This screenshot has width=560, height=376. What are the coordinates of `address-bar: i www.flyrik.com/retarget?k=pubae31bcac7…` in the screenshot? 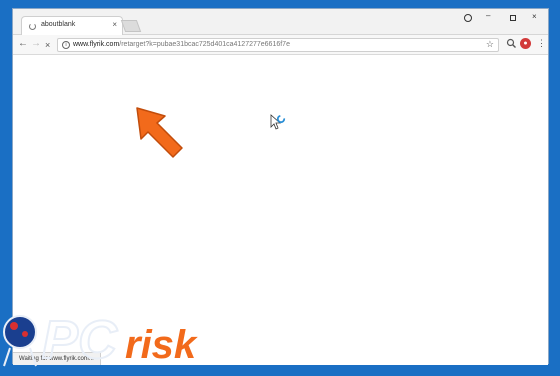 It's located at (278, 45).